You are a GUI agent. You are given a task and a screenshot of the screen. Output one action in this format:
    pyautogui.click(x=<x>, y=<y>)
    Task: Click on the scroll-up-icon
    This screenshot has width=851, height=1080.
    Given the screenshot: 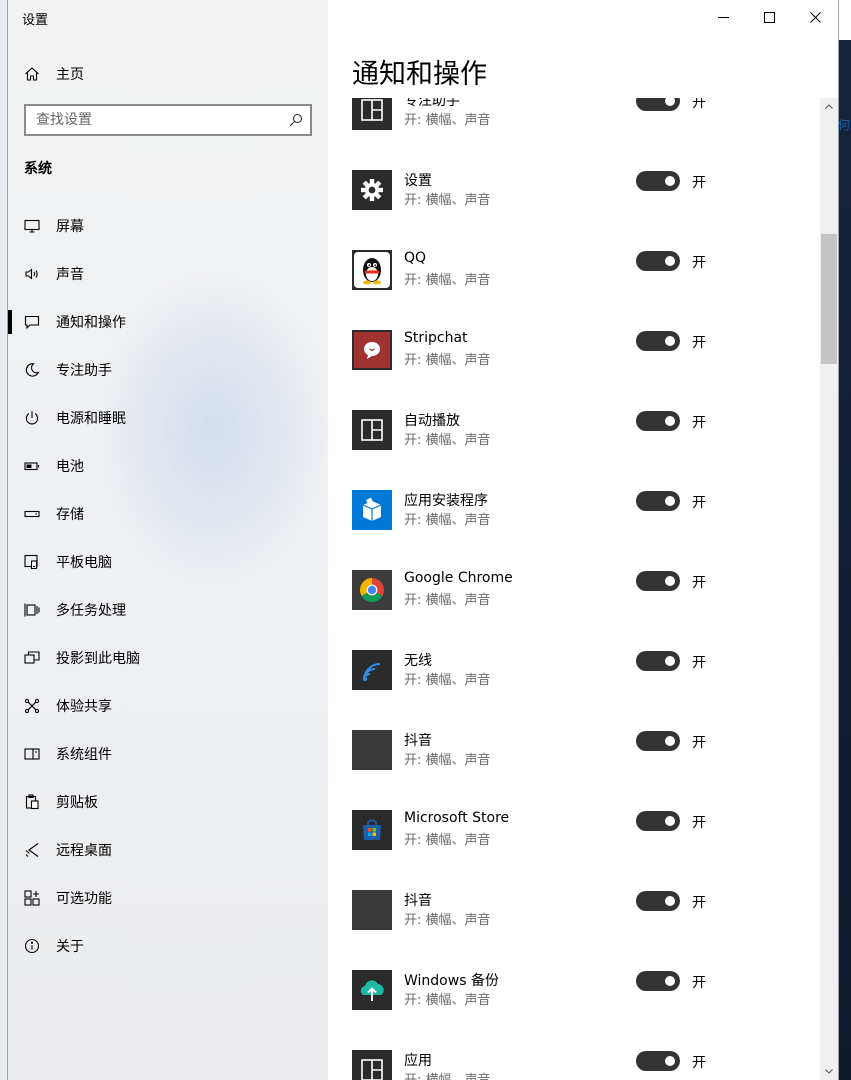 What is the action you would take?
    pyautogui.click(x=829, y=107)
    